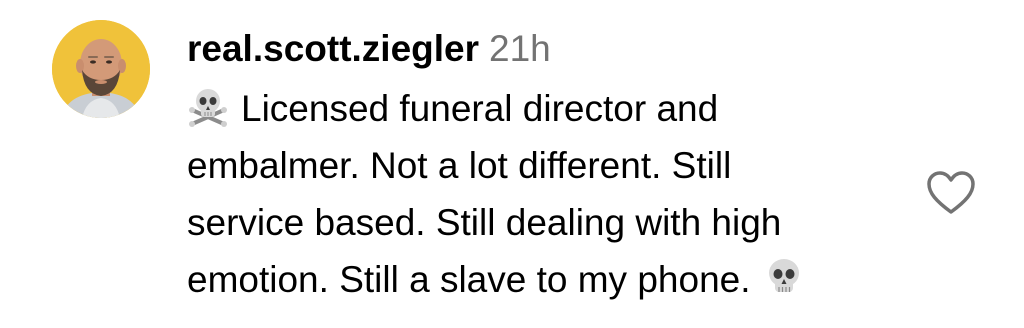  What do you see at coordinates (784, 277) in the screenshot?
I see `skull-icon` at bounding box center [784, 277].